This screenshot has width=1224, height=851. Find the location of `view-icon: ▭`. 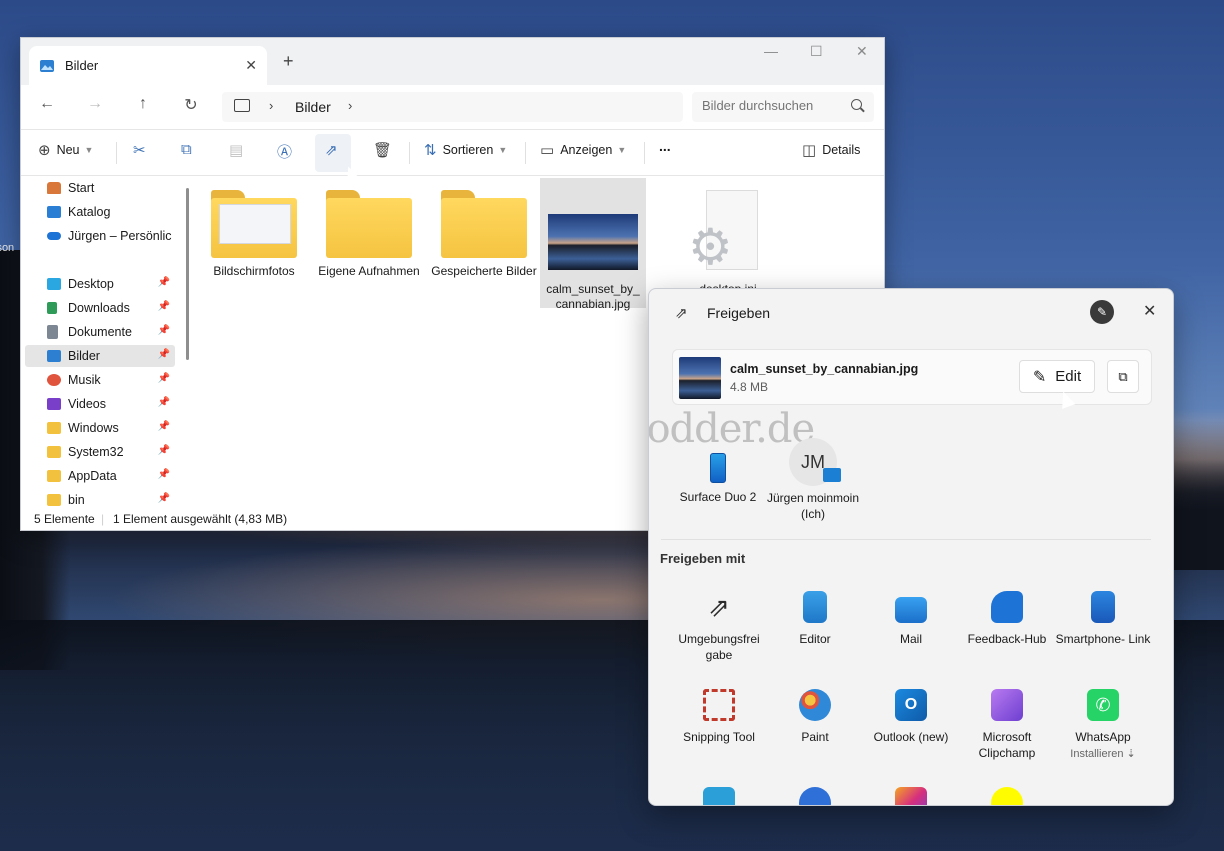

view-icon: ▭ is located at coordinates (547, 150).